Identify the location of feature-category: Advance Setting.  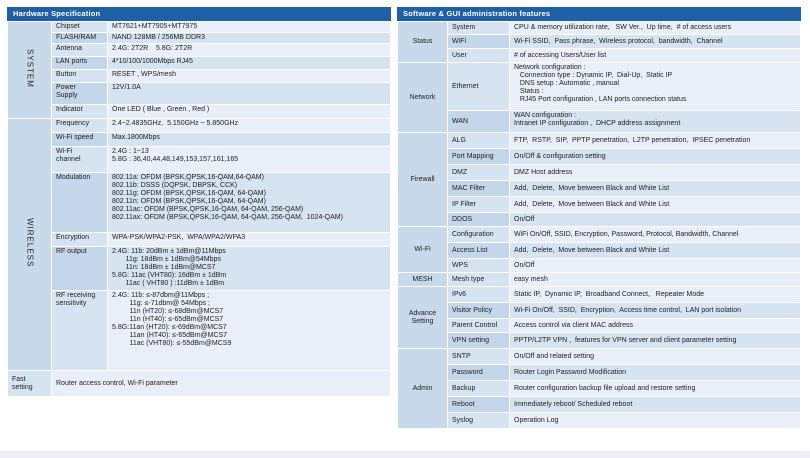
(422, 317).